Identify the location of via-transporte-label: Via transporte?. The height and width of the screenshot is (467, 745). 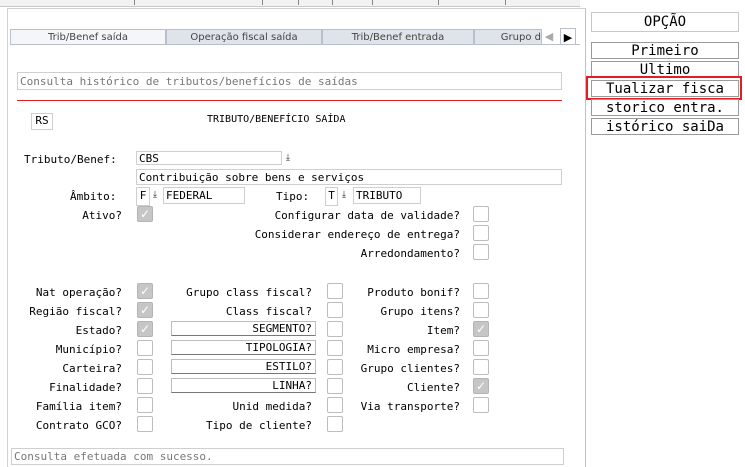
(410, 406).